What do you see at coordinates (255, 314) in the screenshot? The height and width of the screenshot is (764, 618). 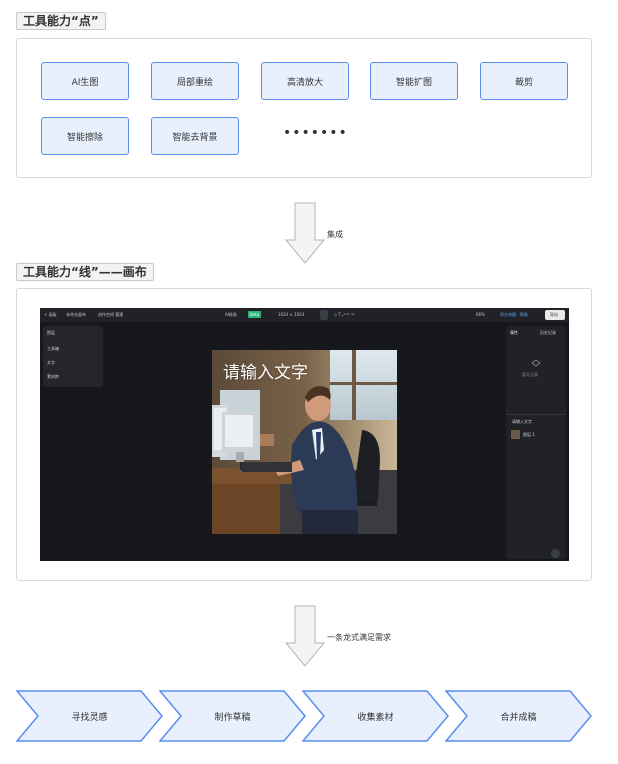 I see `mode-badge: Beta` at bounding box center [255, 314].